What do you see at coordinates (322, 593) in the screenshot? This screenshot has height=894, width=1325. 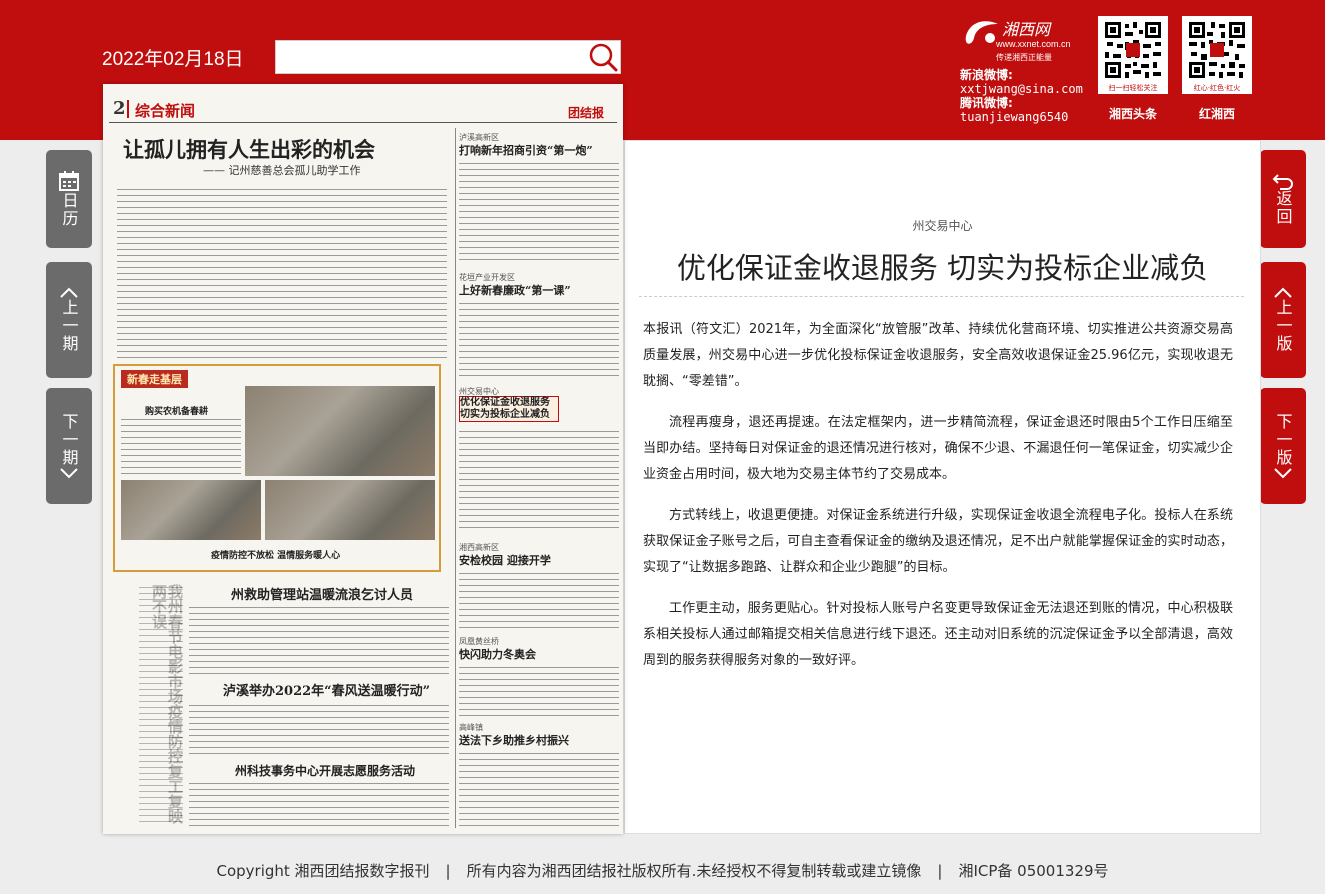 I see `story2-title: 州救助管理站温暖流浪乞讨人员` at bounding box center [322, 593].